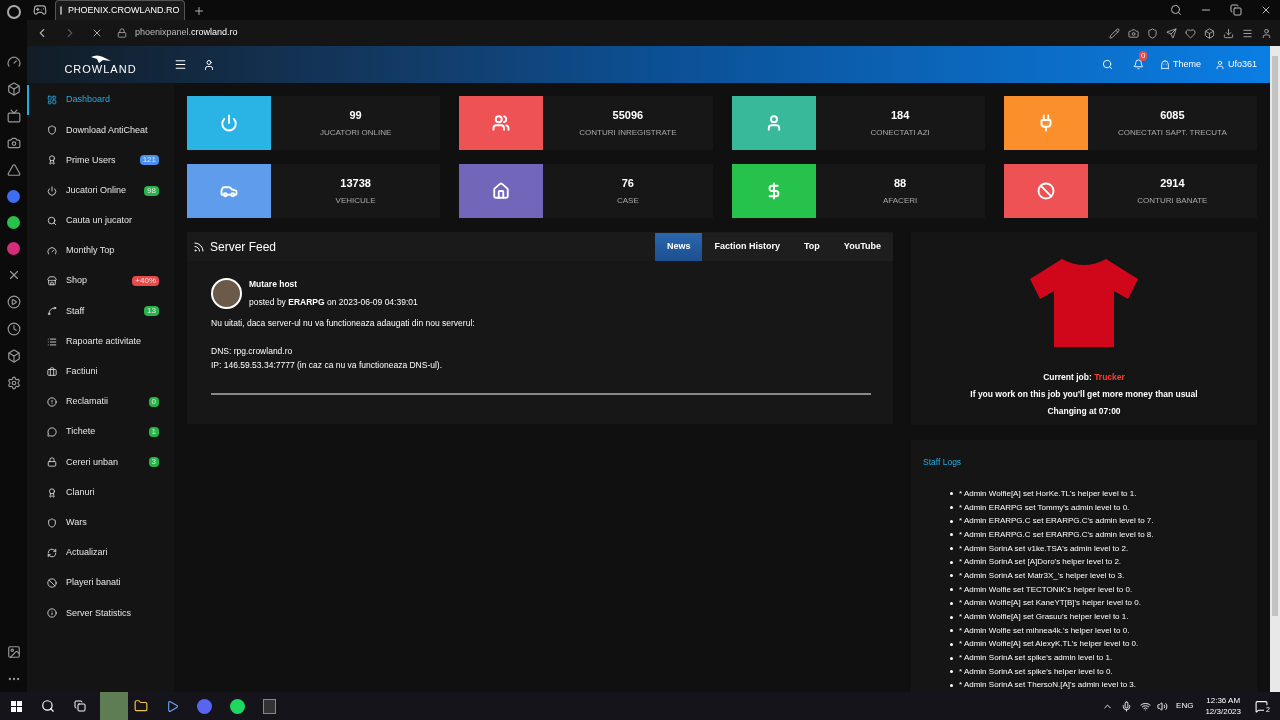 This screenshot has width=1280, height=720. Describe the element at coordinates (13, 652) in the screenshot. I see `image-icon` at that location.